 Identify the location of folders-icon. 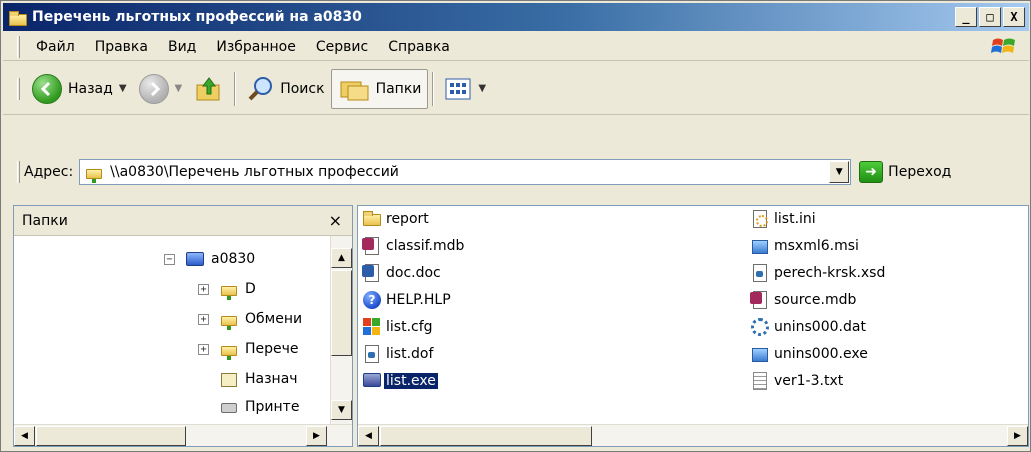
(354, 90).